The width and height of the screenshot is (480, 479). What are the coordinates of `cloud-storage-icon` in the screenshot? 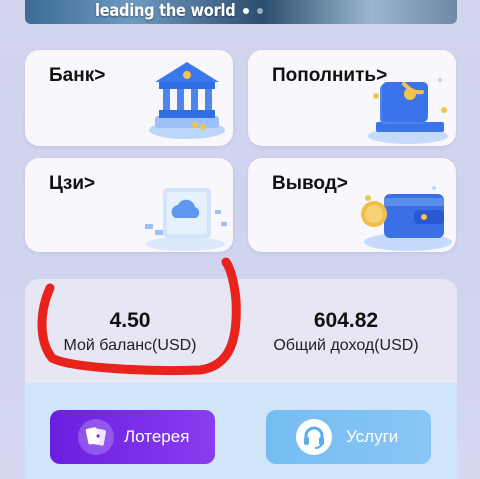 It's located at (186, 219).